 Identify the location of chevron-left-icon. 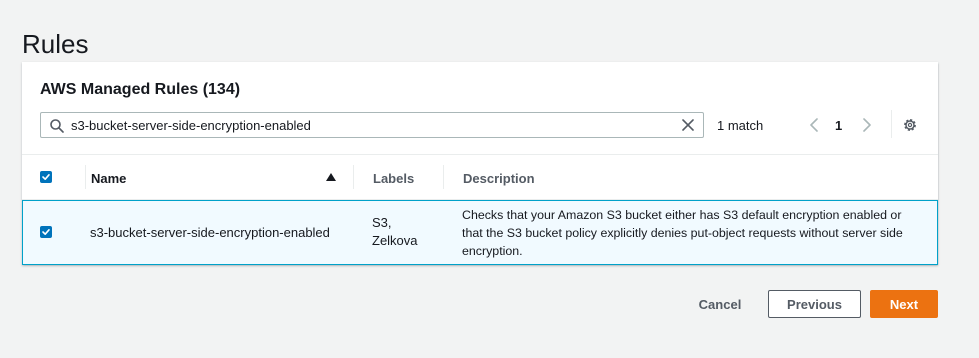
(814, 125).